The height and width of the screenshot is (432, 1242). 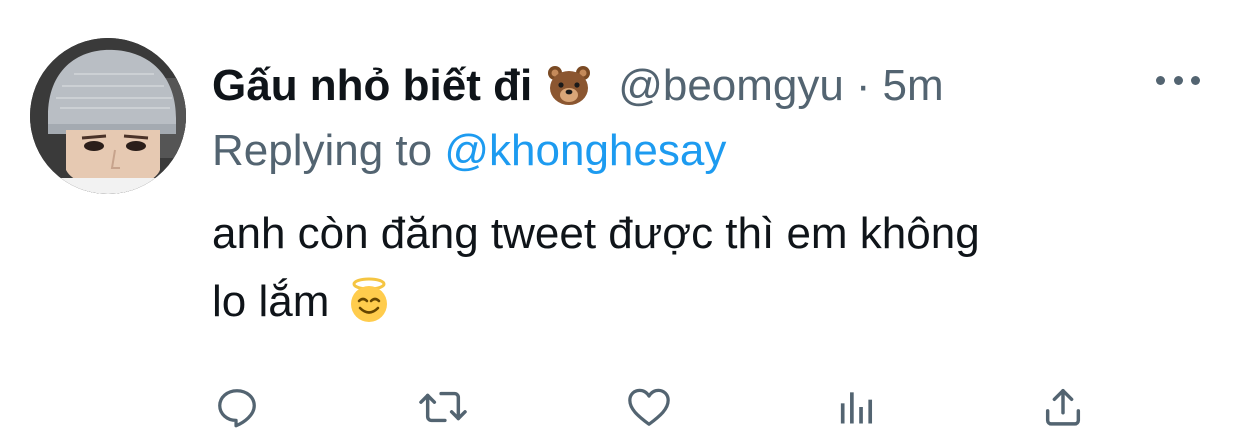 I want to click on tweet-text-line-2-text: lo lắm, so click(x=271, y=301).